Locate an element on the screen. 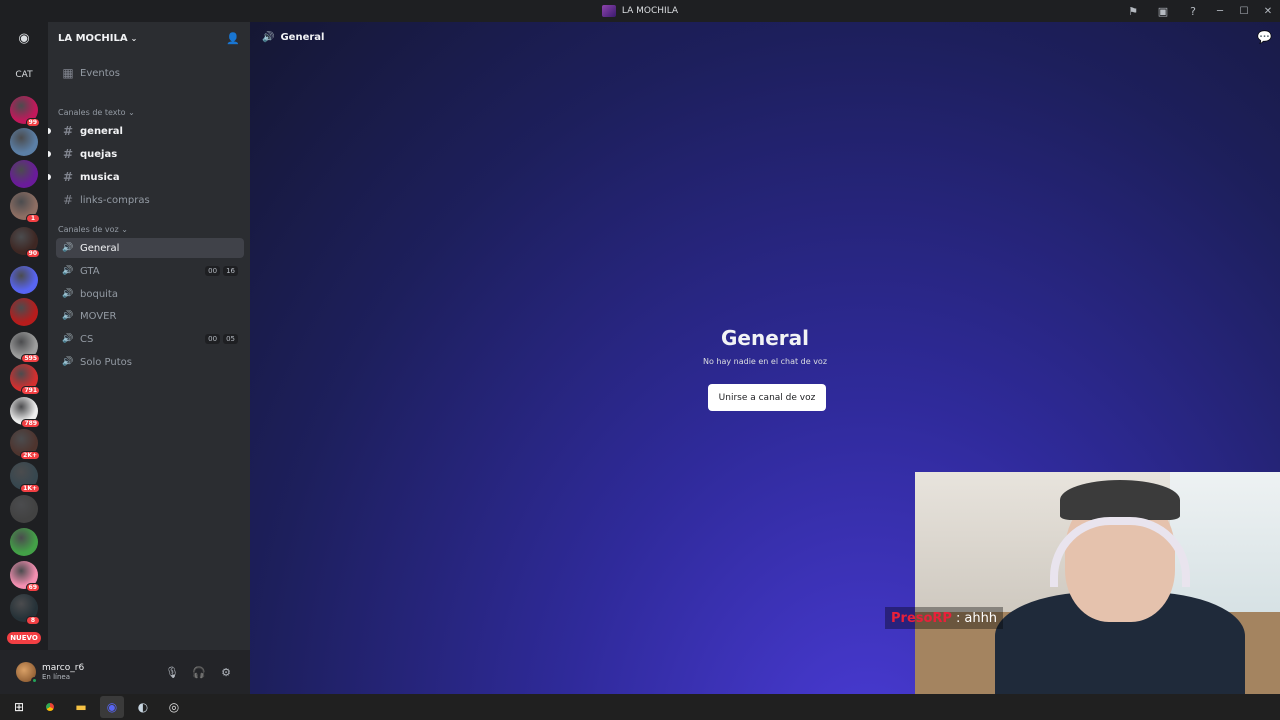  channel-label: boquita is located at coordinates (99, 294).